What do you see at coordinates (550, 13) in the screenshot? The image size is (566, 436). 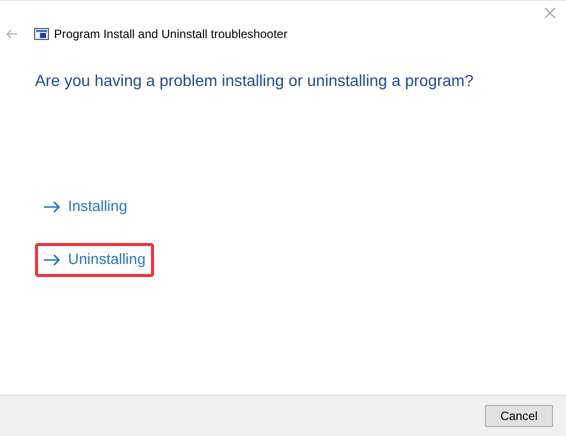 I see `close-icon` at bounding box center [550, 13].